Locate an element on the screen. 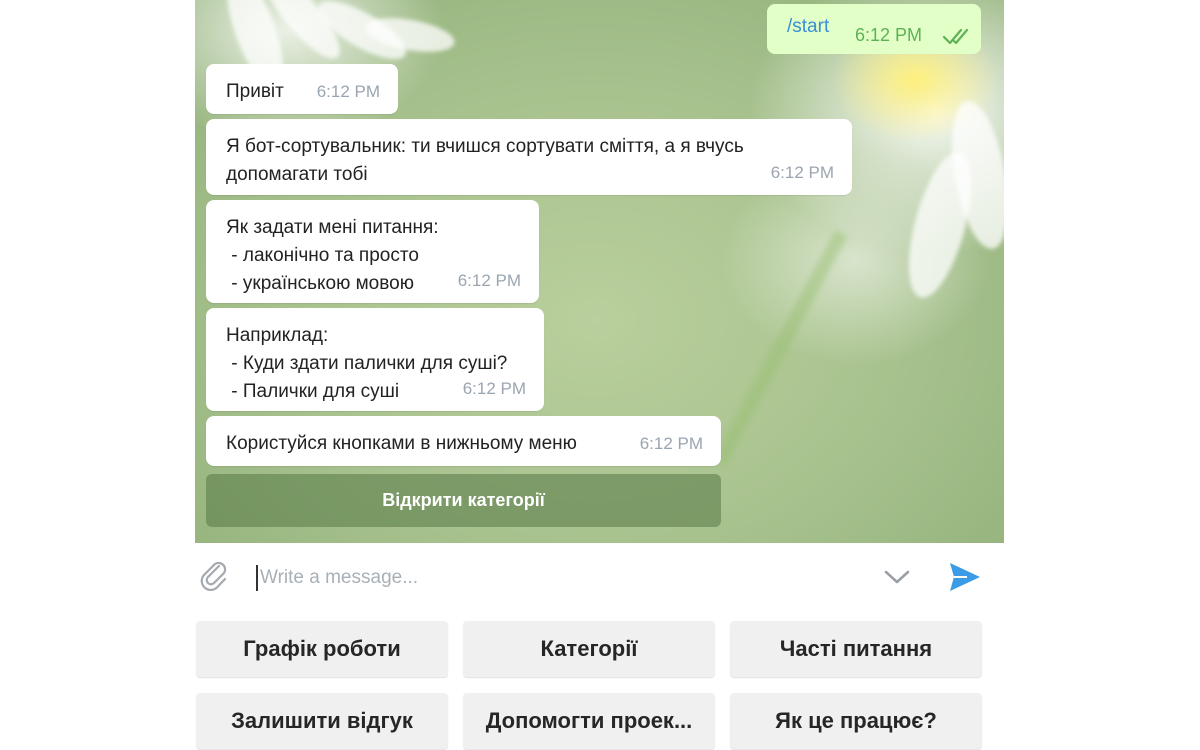 The image size is (1200, 750). keyboard-button-faq: Часті питання is located at coordinates (856, 649).